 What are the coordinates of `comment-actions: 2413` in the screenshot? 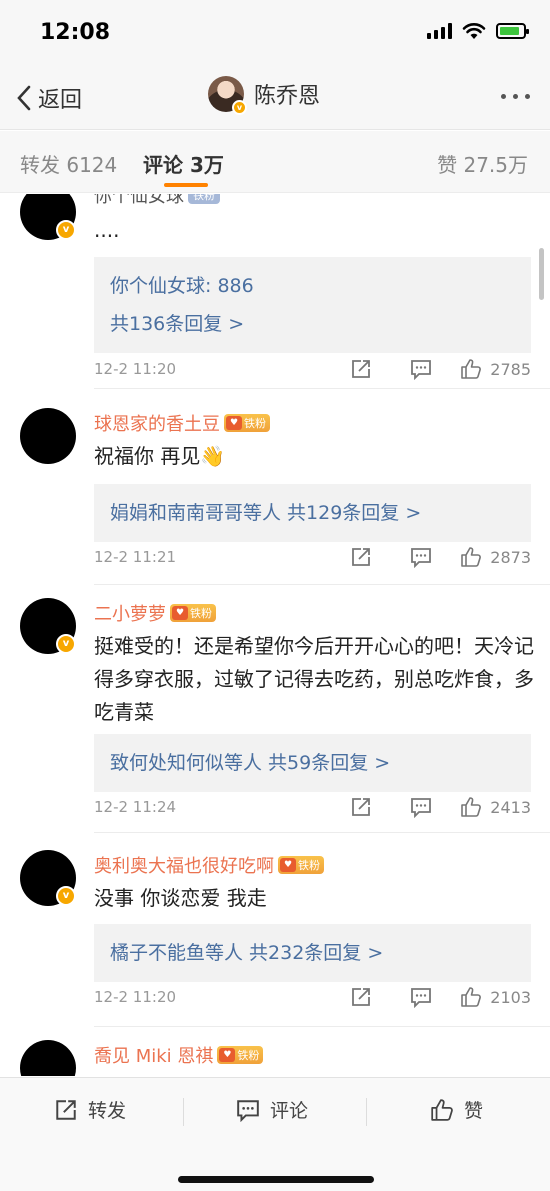 It's located at (421, 807).